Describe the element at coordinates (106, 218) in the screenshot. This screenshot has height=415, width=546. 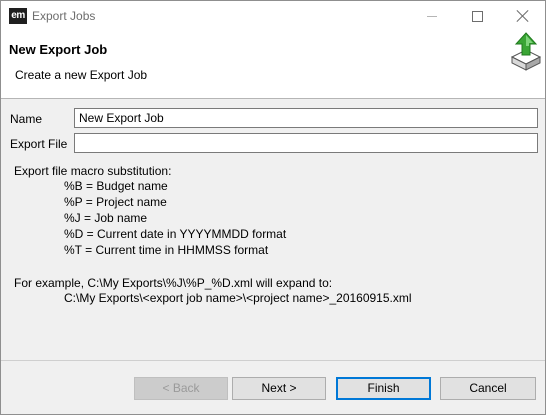
I see `macro-item: %J = Job name` at that location.